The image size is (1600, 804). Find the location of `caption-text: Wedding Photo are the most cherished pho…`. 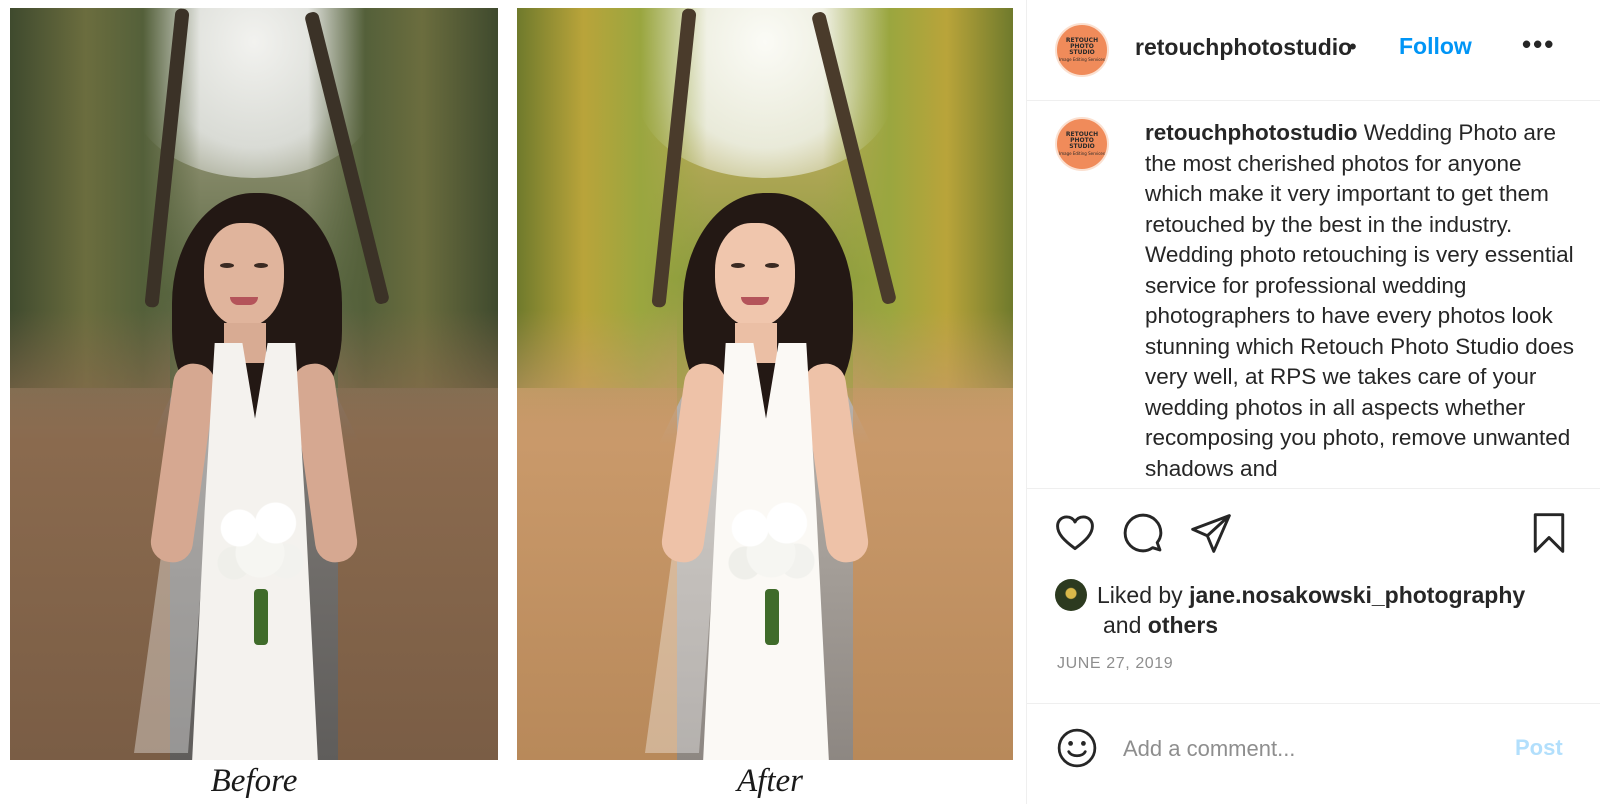

caption-text: Wedding Photo are the most cherished pho… is located at coordinates (1360, 300).